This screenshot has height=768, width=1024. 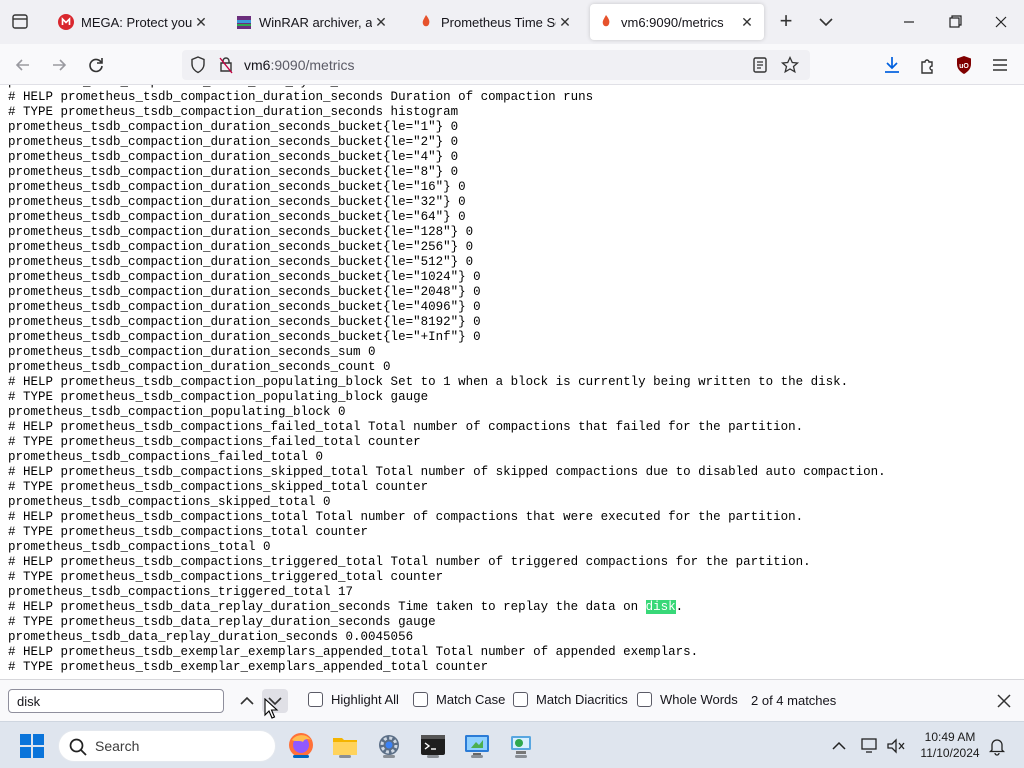 What do you see at coordinates (1000, 65) in the screenshot?
I see `menu-hamburger-icon` at bounding box center [1000, 65].